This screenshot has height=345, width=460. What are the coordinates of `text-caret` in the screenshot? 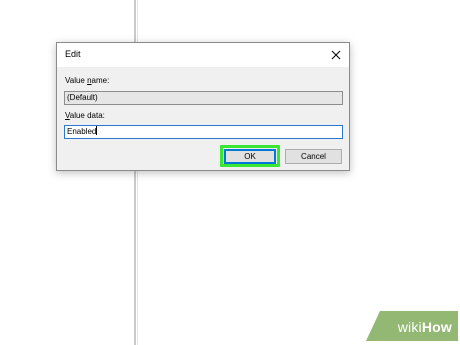 It's located at (97, 130).